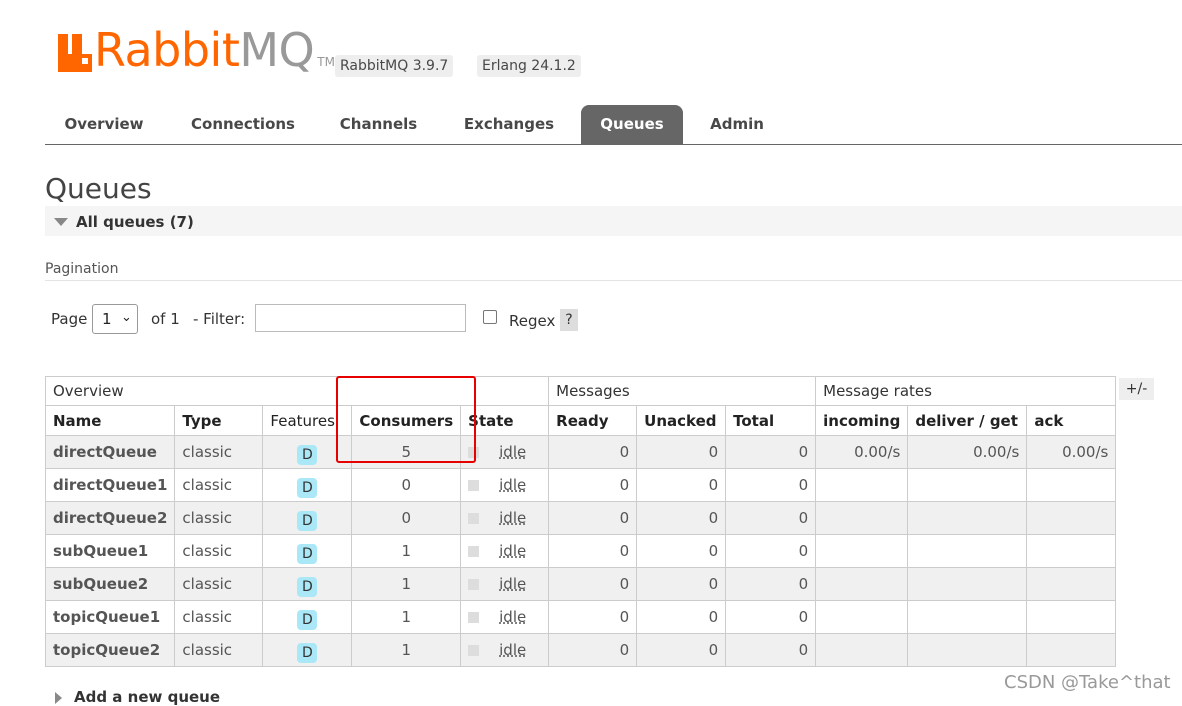  I want to click on tab-channels: Channels, so click(378, 124).